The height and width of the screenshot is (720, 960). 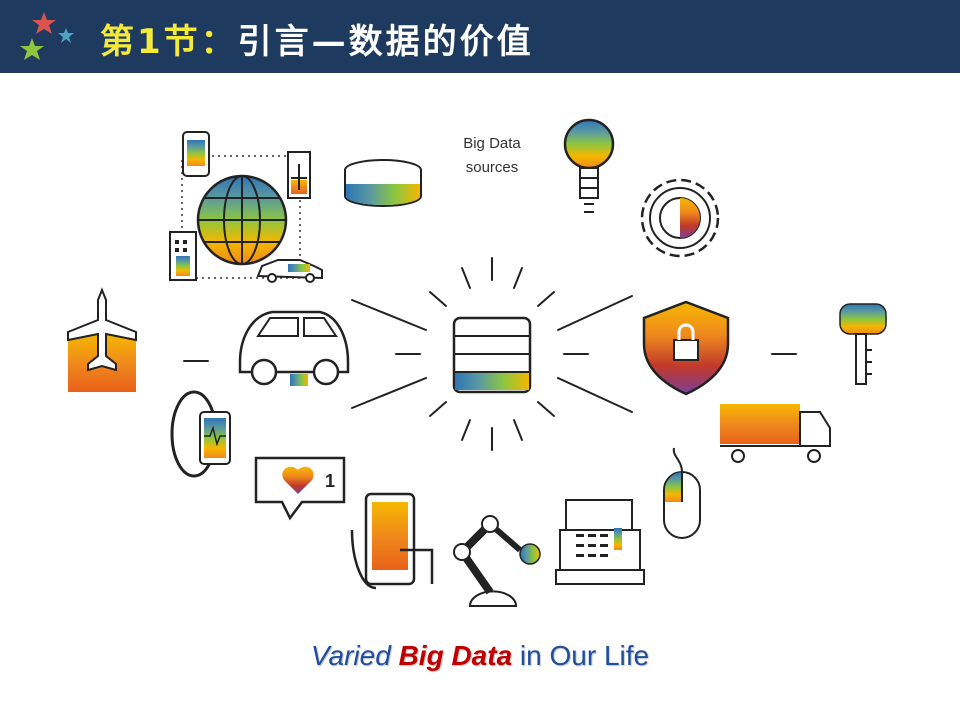 What do you see at coordinates (299, 175) in the screenshot?
I see `airport-icon` at bounding box center [299, 175].